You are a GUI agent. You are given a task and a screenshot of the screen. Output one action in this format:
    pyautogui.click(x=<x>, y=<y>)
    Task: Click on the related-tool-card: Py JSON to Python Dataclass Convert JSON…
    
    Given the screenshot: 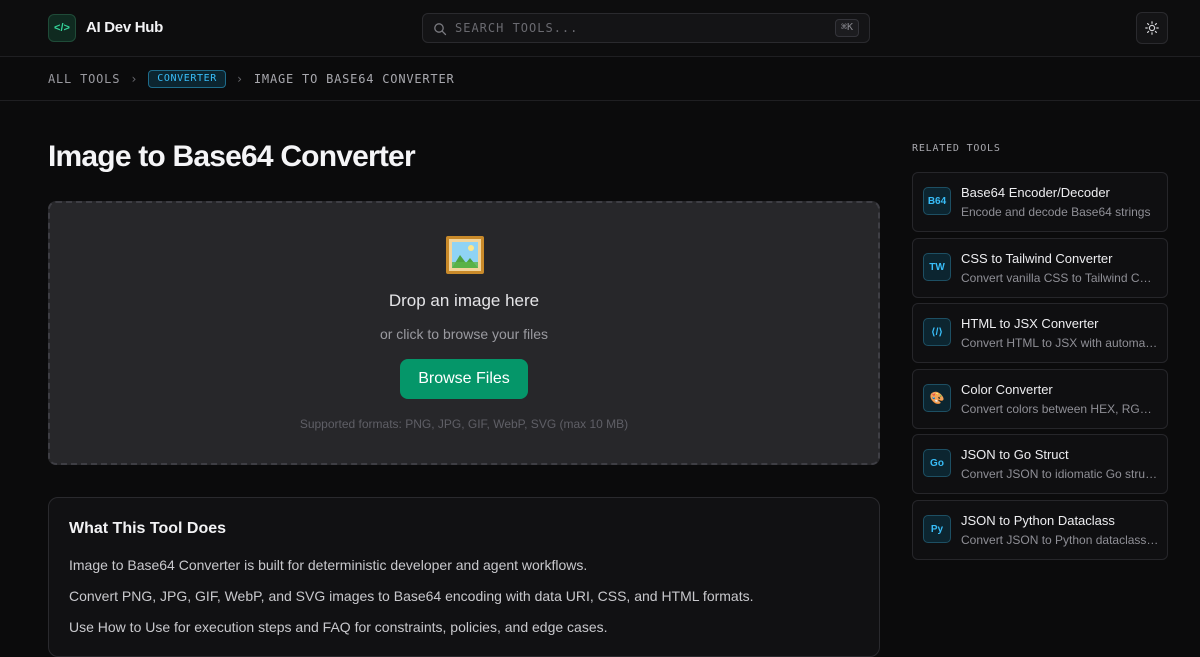 What is the action you would take?
    pyautogui.click(x=1040, y=530)
    